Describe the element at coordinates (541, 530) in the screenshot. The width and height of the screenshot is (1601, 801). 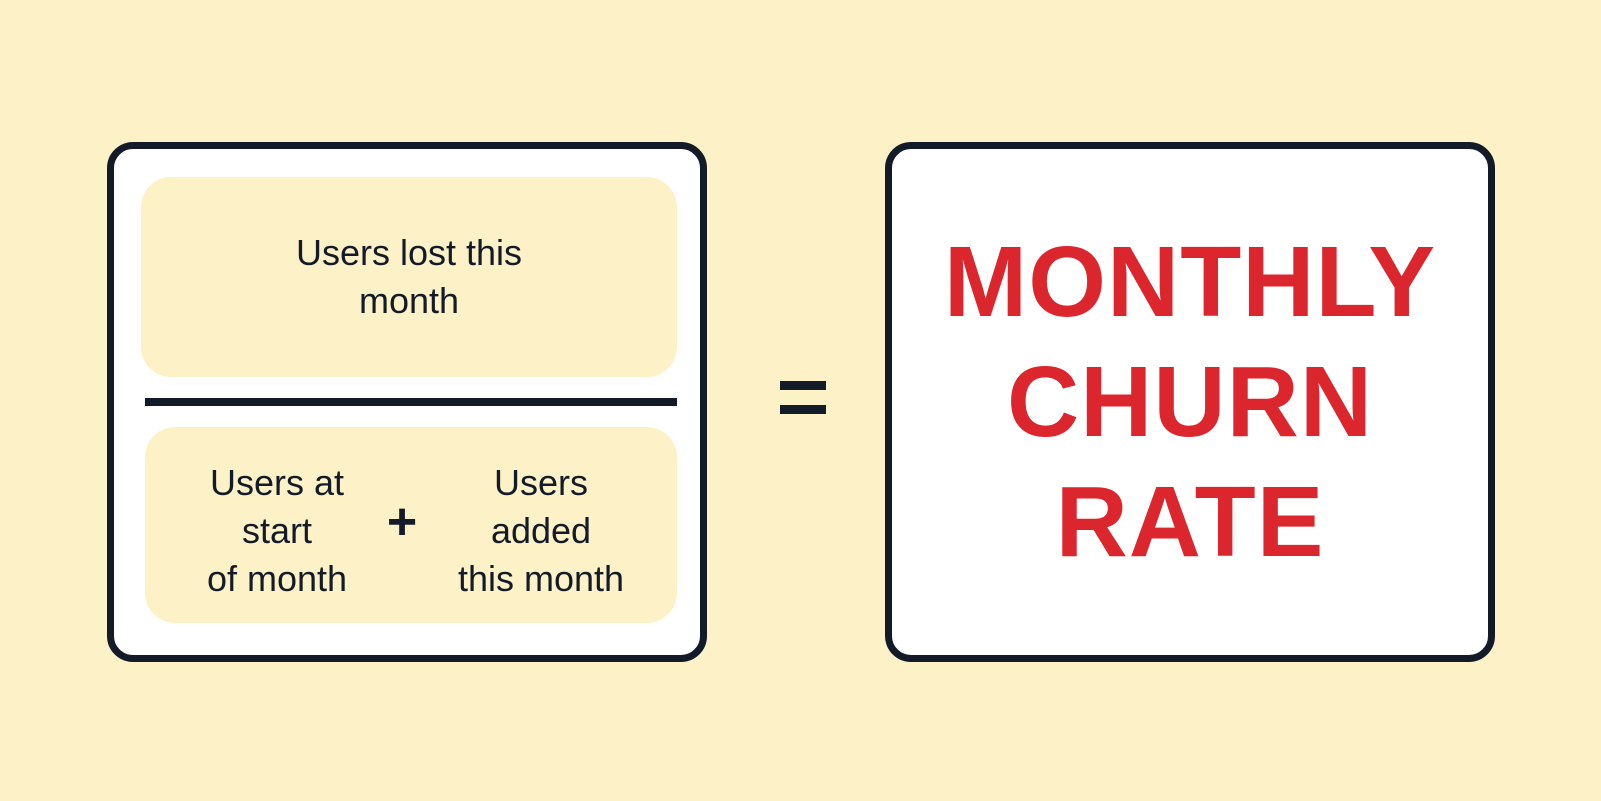
I see `users-added-term: Users added this month` at that location.